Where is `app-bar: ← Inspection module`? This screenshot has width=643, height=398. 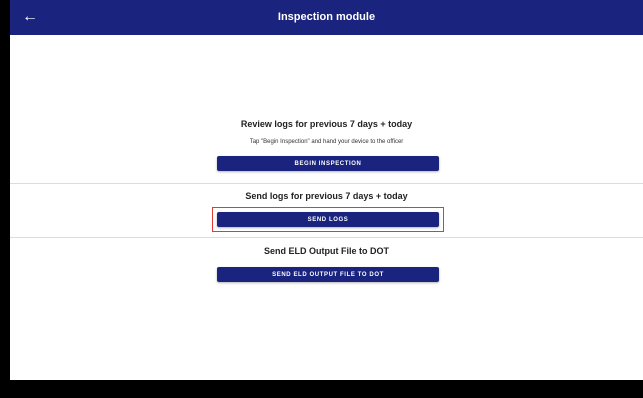
app-bar: ← Inspection module is located at coordinates (326, 17).